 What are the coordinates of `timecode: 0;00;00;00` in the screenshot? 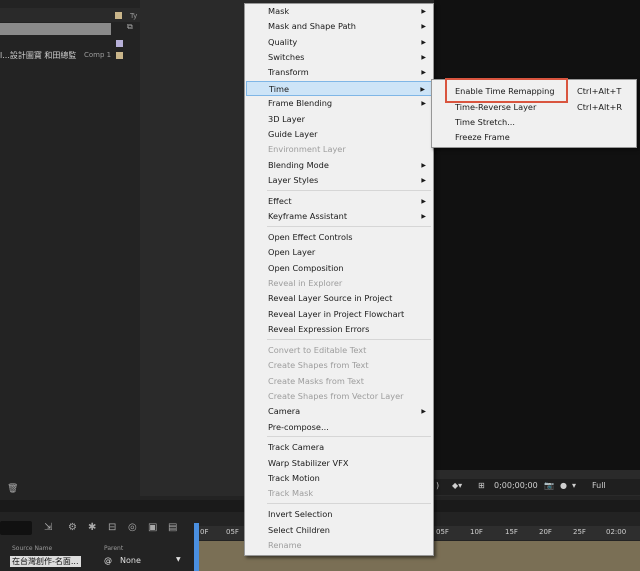 It's located at (516, 485).